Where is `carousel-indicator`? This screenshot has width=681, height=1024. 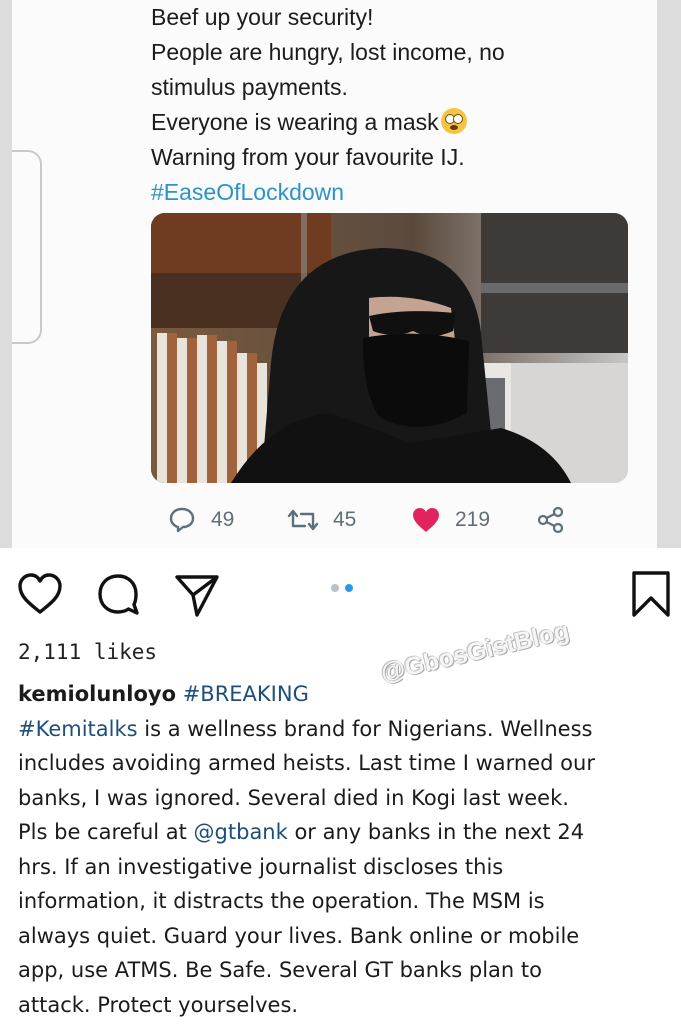
carousel-indicator is located at coordinates (342, 588).